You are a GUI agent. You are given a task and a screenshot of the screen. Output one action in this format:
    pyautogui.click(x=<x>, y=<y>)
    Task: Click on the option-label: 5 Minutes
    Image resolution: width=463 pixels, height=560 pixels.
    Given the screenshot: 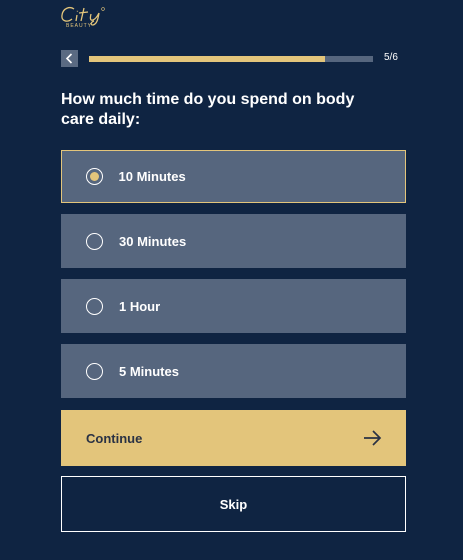 What is the action you would take?
    pyautogui.click(x=149, y=371)
    